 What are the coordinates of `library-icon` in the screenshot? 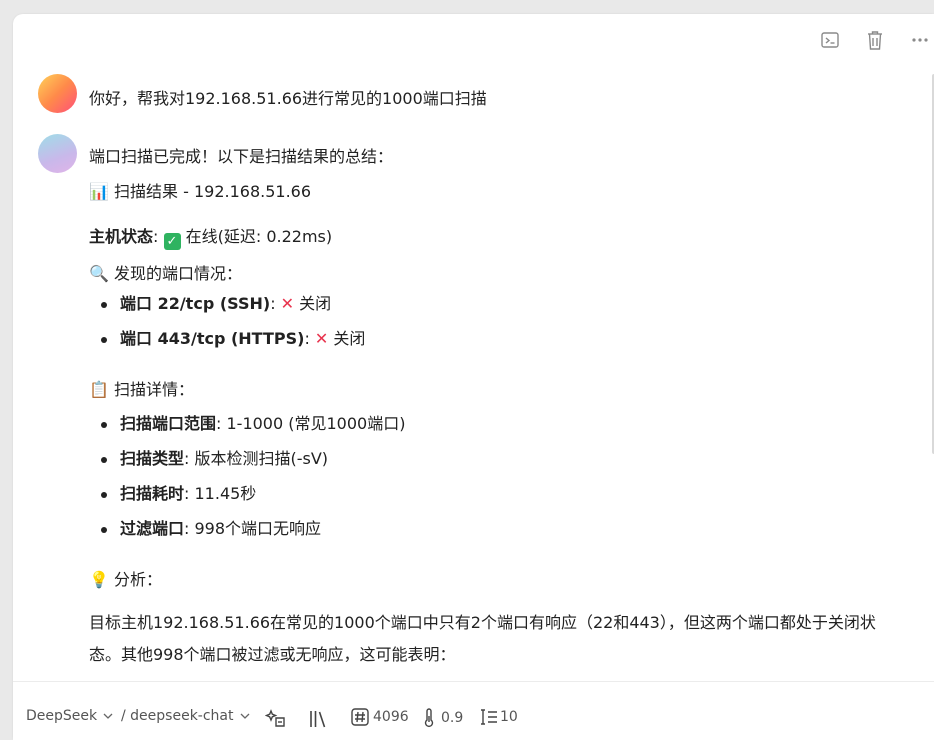 It's located at (318, 719).